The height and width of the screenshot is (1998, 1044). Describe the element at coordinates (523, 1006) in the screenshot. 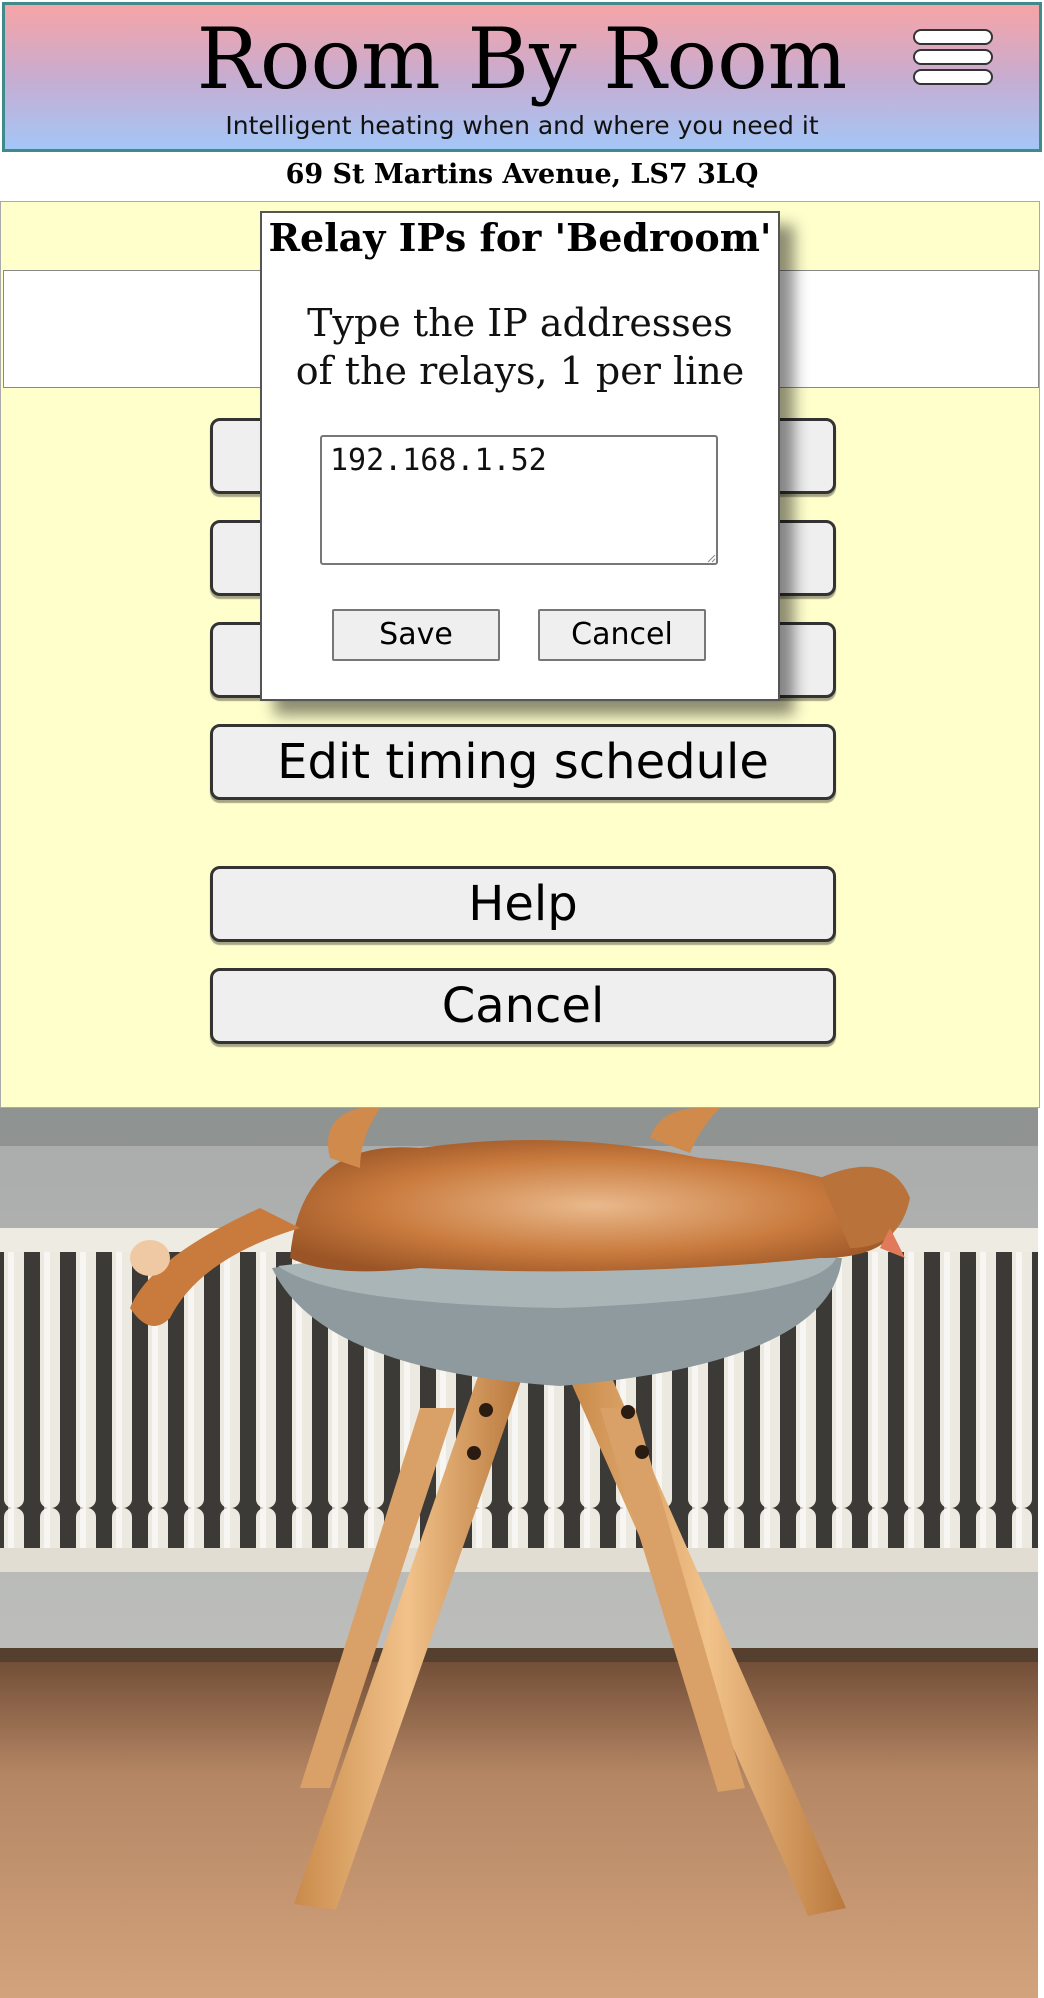

I see `menu-cancel-button: Cancel` at that location.